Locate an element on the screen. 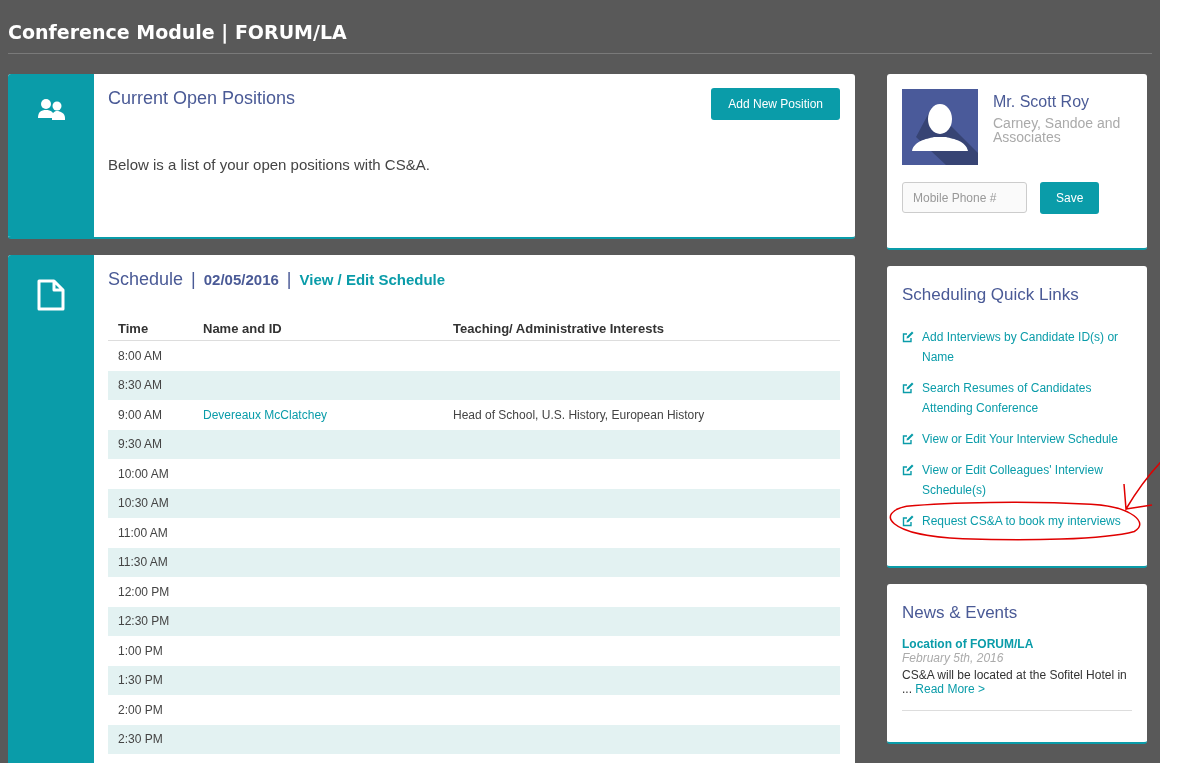 The image size is (1182, 763). time-cell-text: 11:30 AM is located at coordinates (143, 562).